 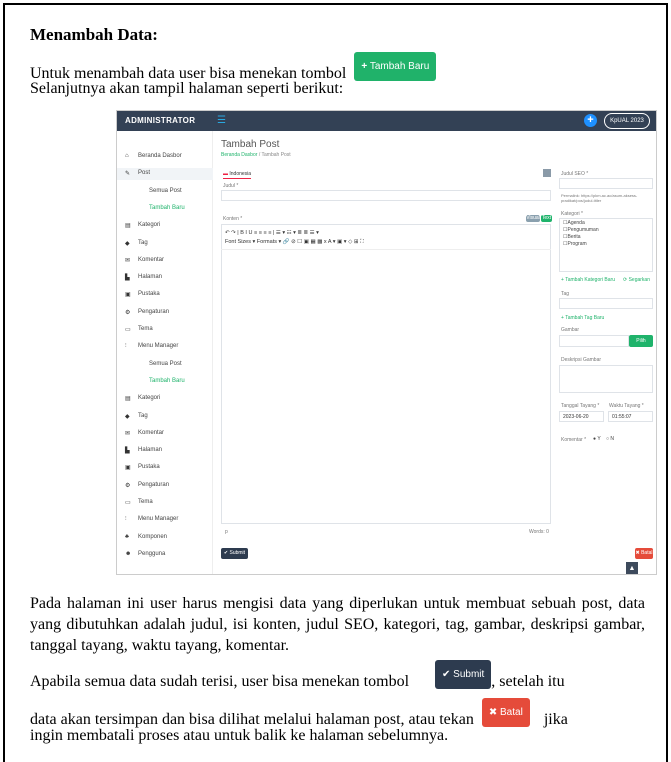 I want to click on sidebar-item: ♣ Komponen, so click(x=165, y=538).